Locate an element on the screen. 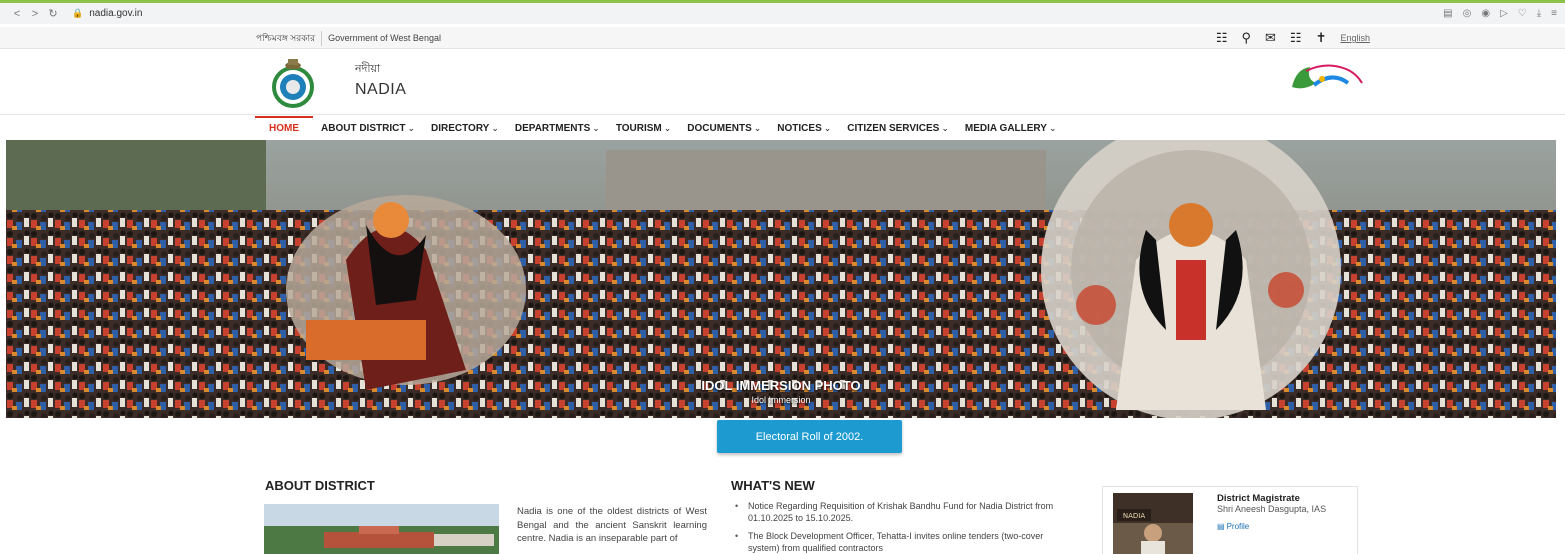  screen-reader-icon: ✉ is located at coordinates (1270, 38).